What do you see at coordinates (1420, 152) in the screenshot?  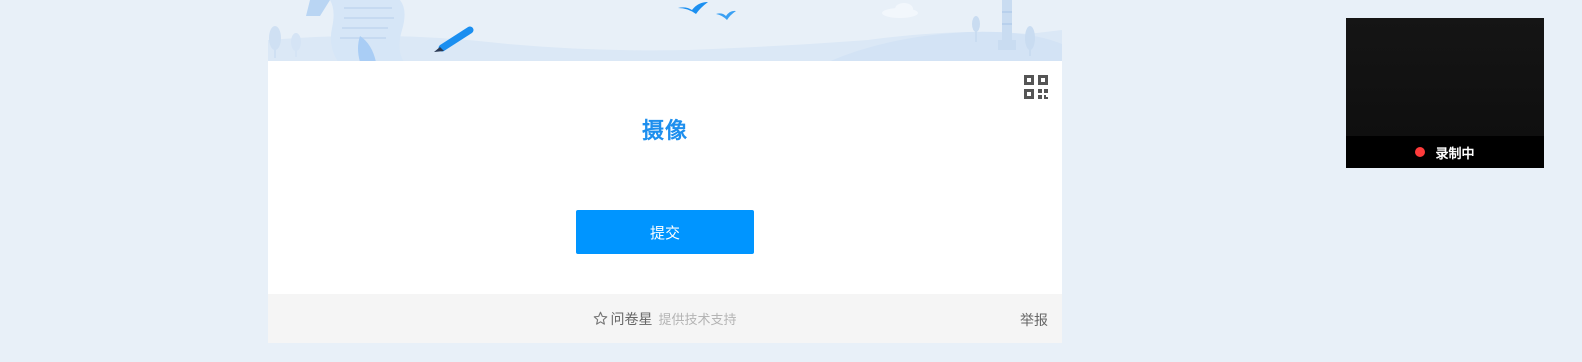 I see `recording-indicator-icon` at bounding box center [1420, 152].